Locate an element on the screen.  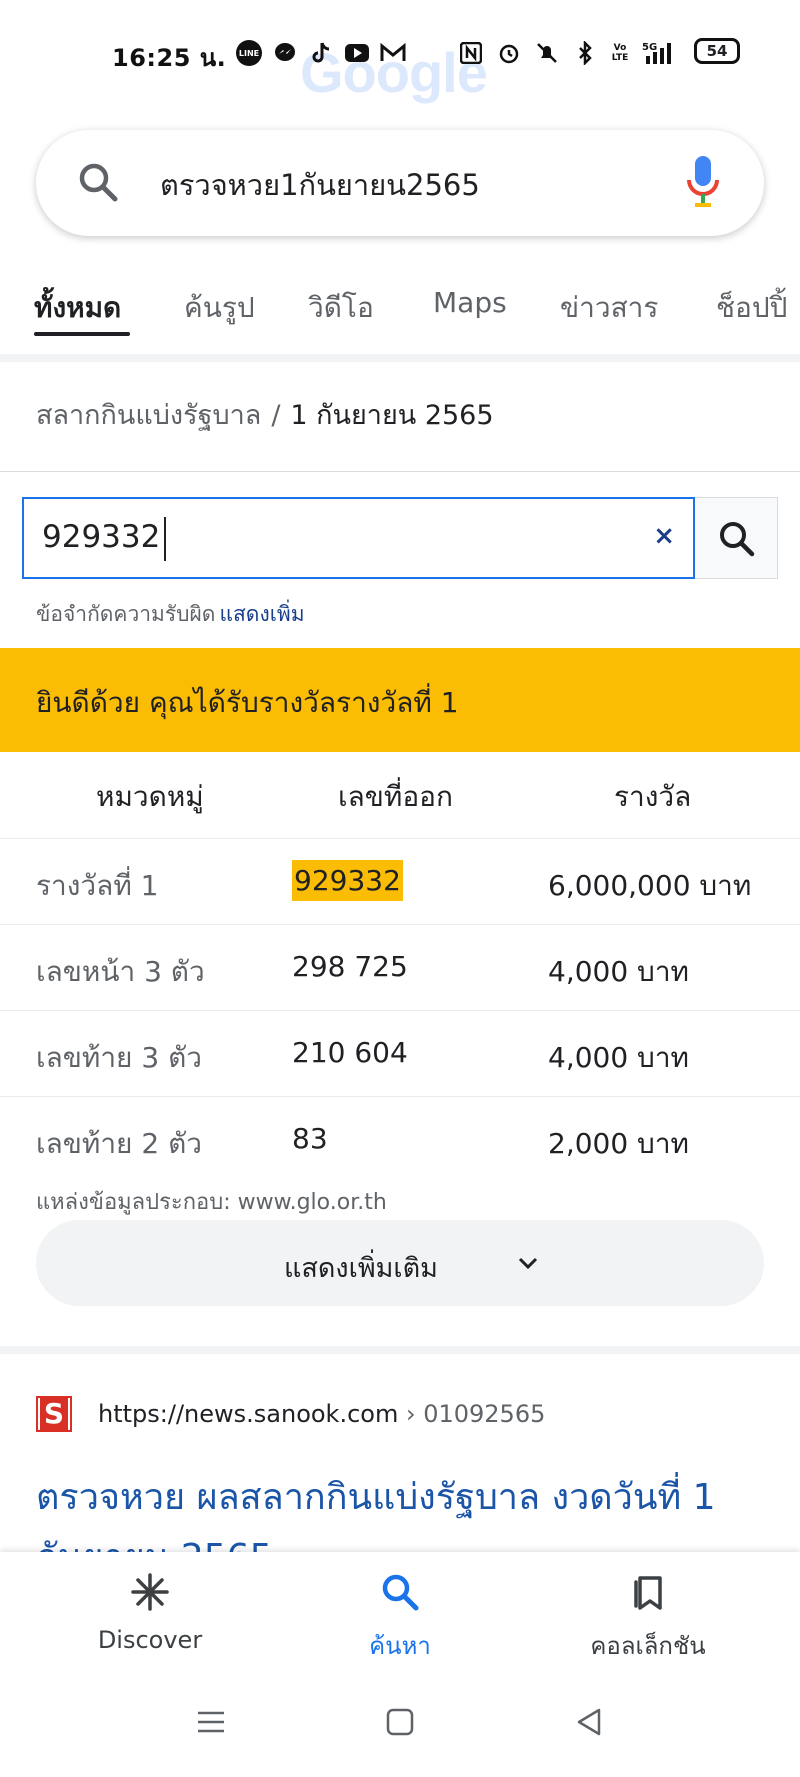
chevron-down-icon is located at coordinates (528, 1263).